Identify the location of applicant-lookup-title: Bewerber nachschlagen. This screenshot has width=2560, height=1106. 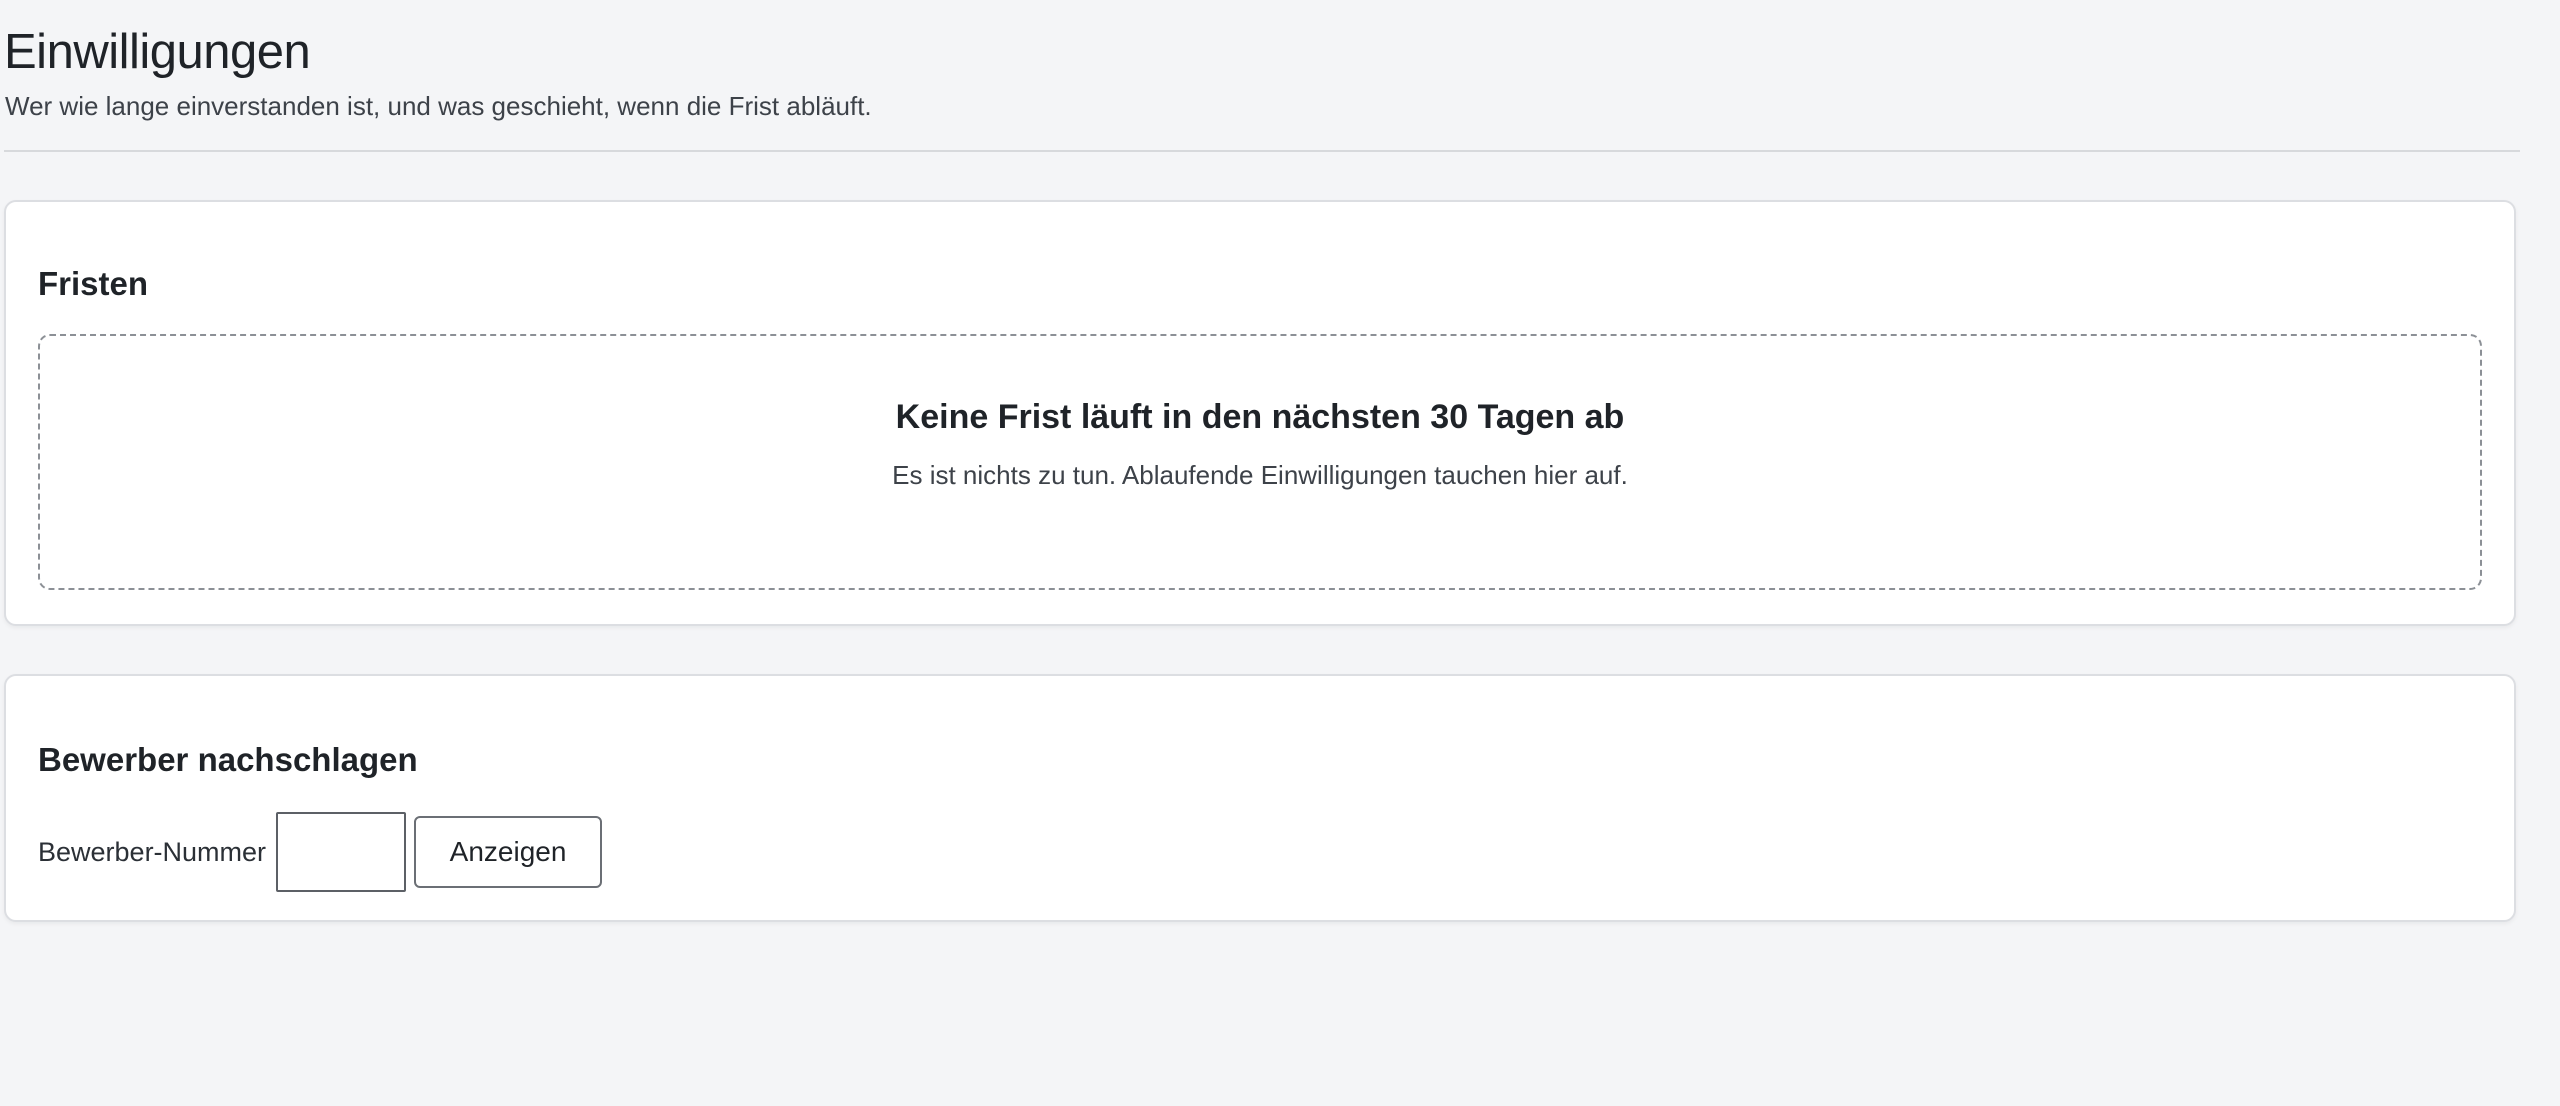
(228, 759).